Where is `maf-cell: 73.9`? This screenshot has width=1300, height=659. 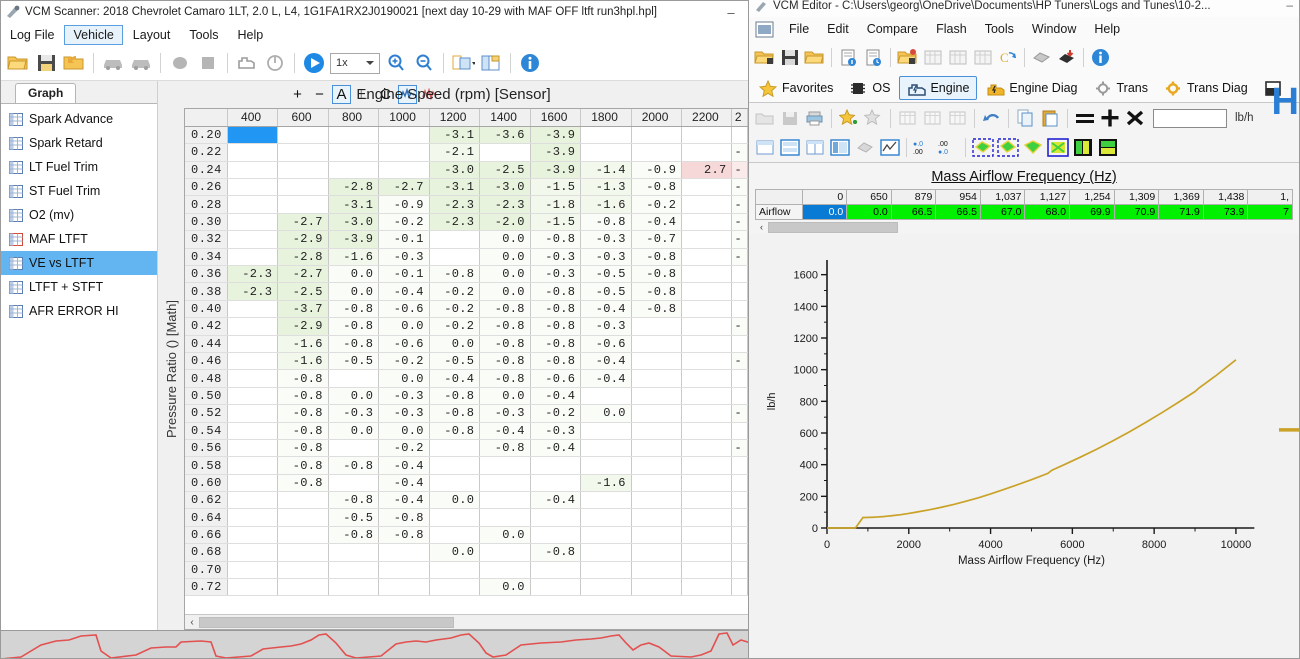
maf-cell: 73.9 is located at coordinates (1225, 212).